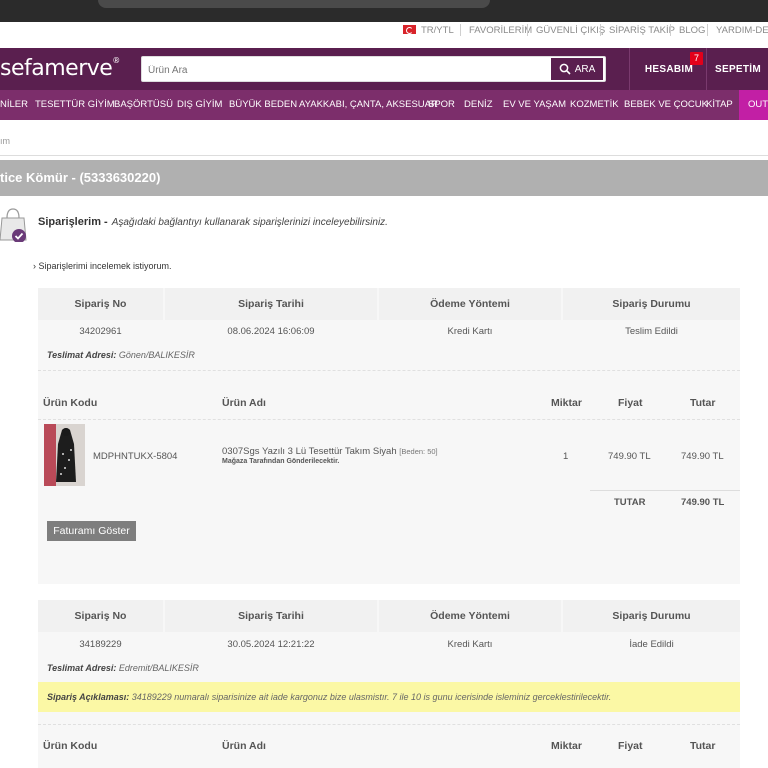 This screenshot has height=768, width=768. What do you see at coordinates (384, 178) in the screenshot?
I see `user-info-bar: tice Kömür - (5333630220)` at bounding box center [384, 178].